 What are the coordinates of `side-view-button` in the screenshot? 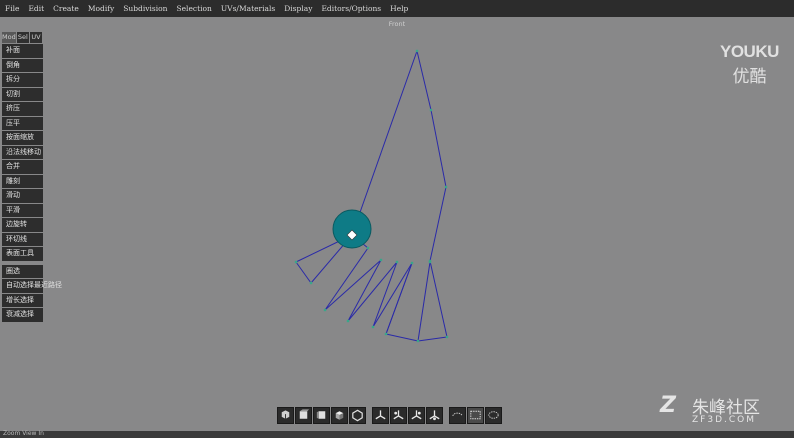 It's located at (321, 415).